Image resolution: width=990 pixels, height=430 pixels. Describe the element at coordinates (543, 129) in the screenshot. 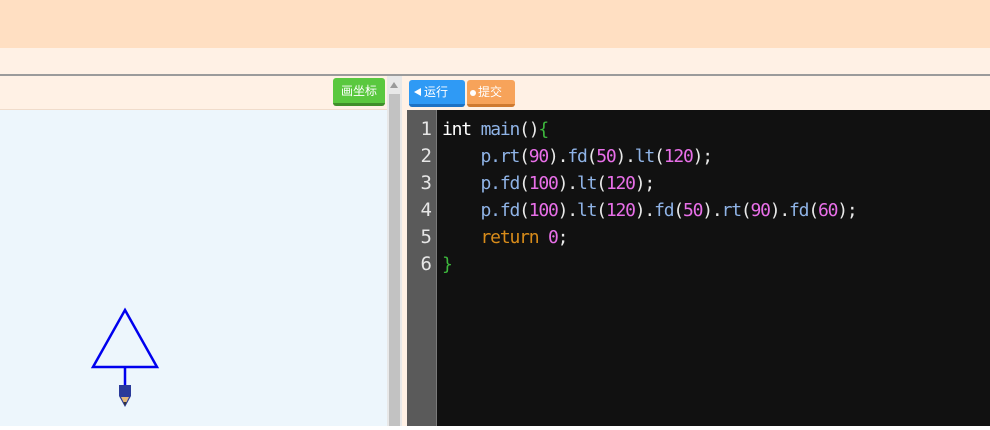

I see `code-token: {` at that location.